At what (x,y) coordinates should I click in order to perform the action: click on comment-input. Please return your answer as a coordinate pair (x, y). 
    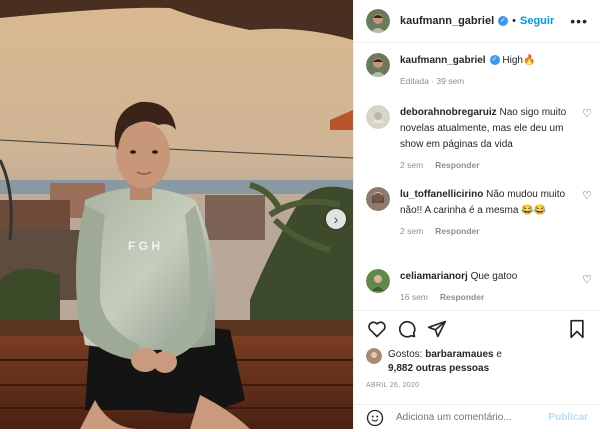
    Looking at the image, I should click on (471, 417).